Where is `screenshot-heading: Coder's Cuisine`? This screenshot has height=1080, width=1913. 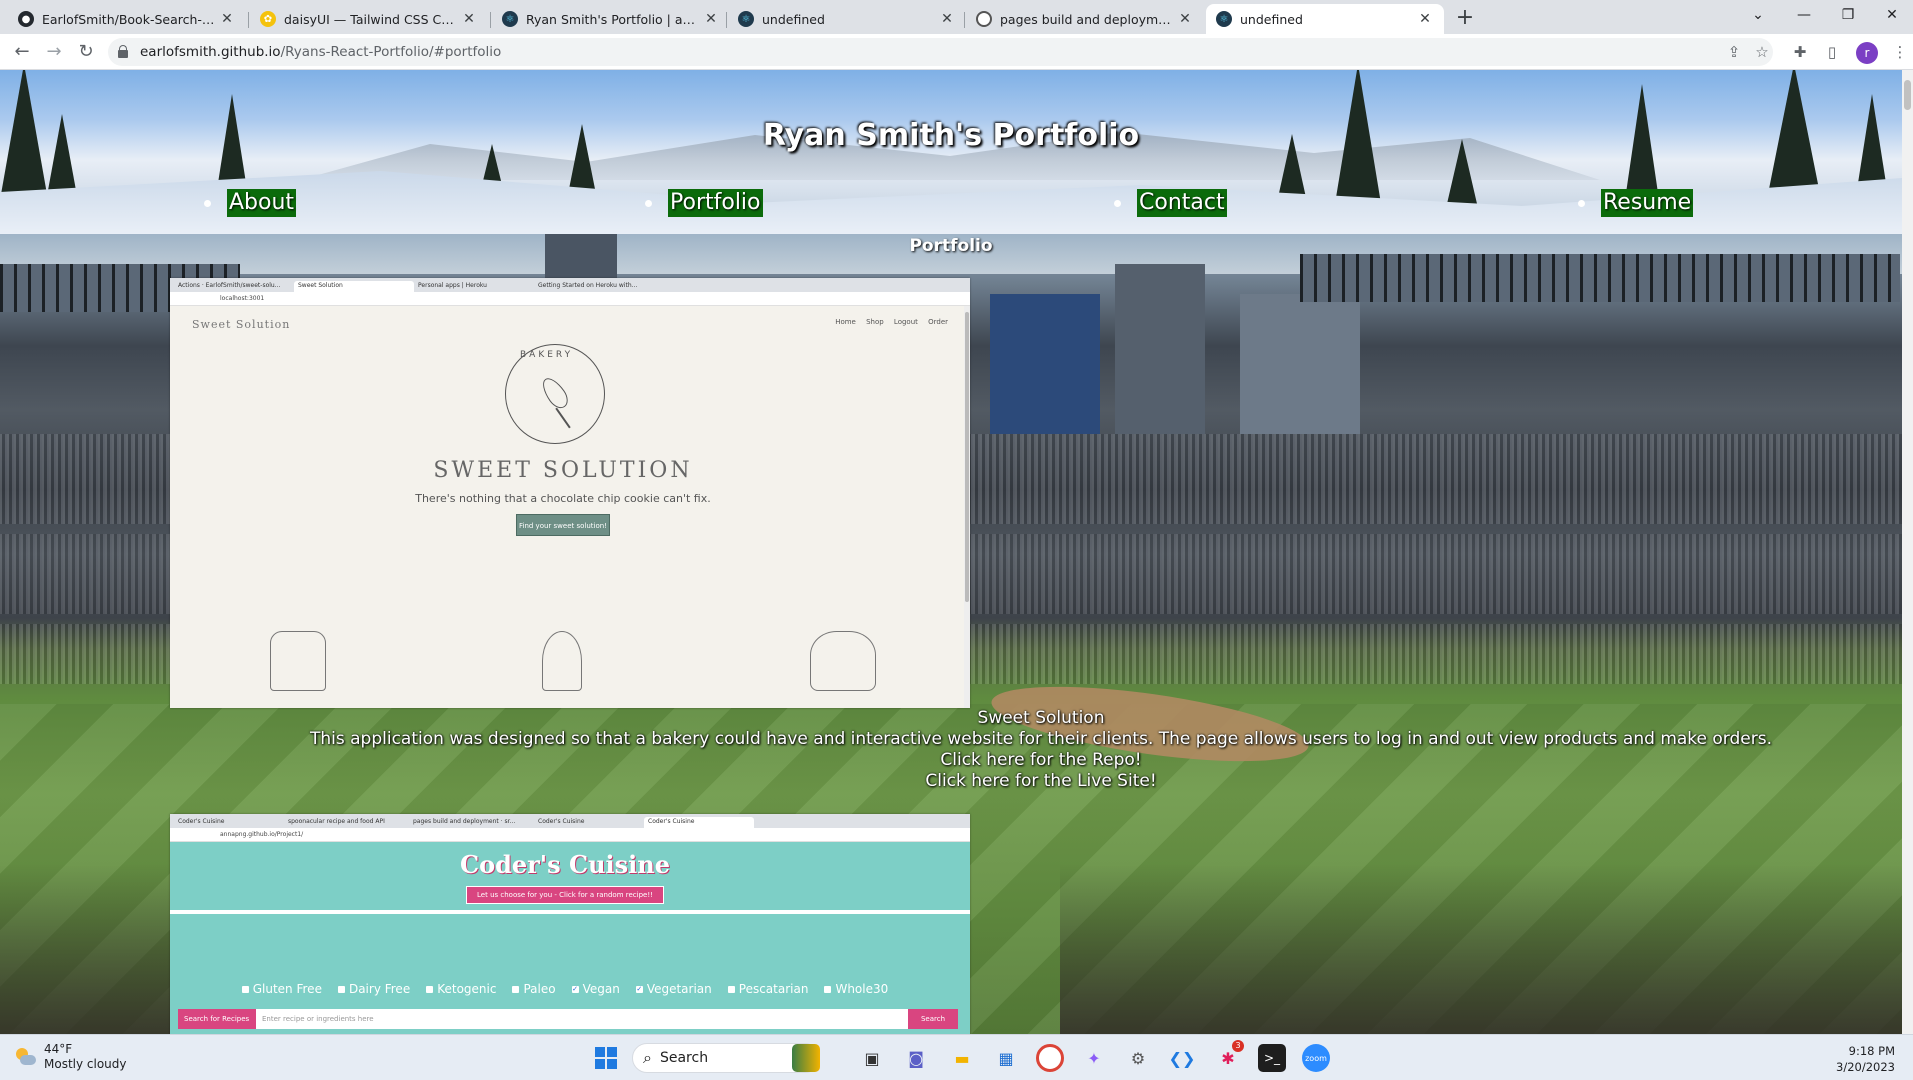
screenshot-heading: Coder's Cuisine is located at coordinates (565, 864).